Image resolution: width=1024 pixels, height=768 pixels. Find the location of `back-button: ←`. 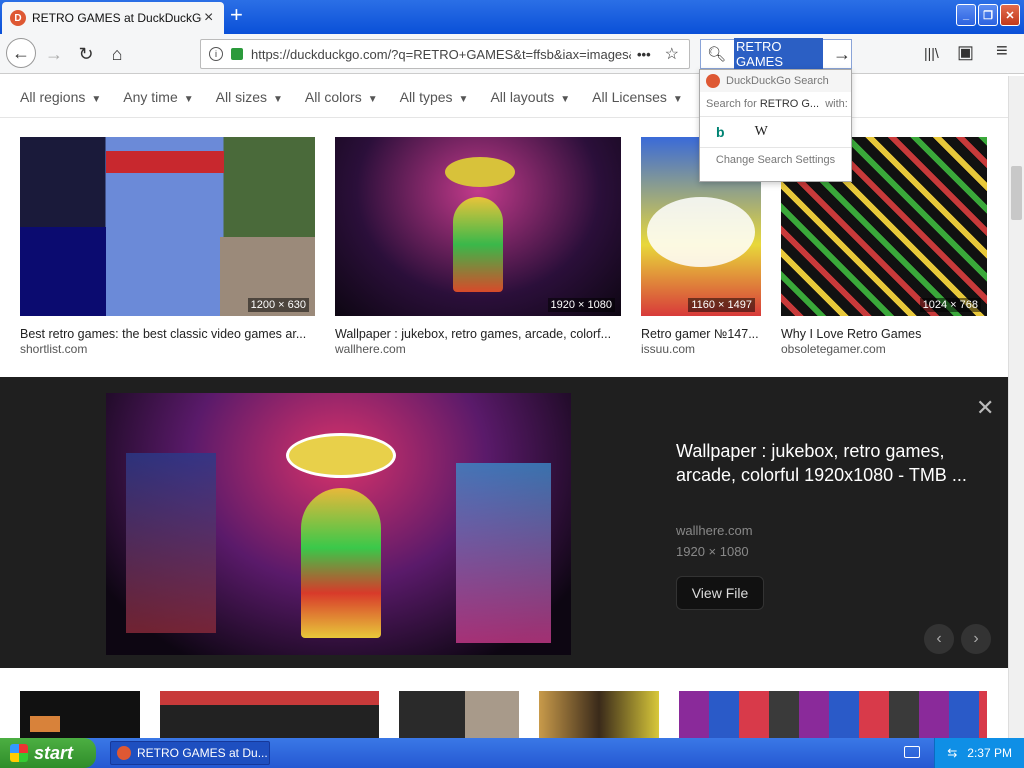

back-button: ← is located at coordinates (21, 53).